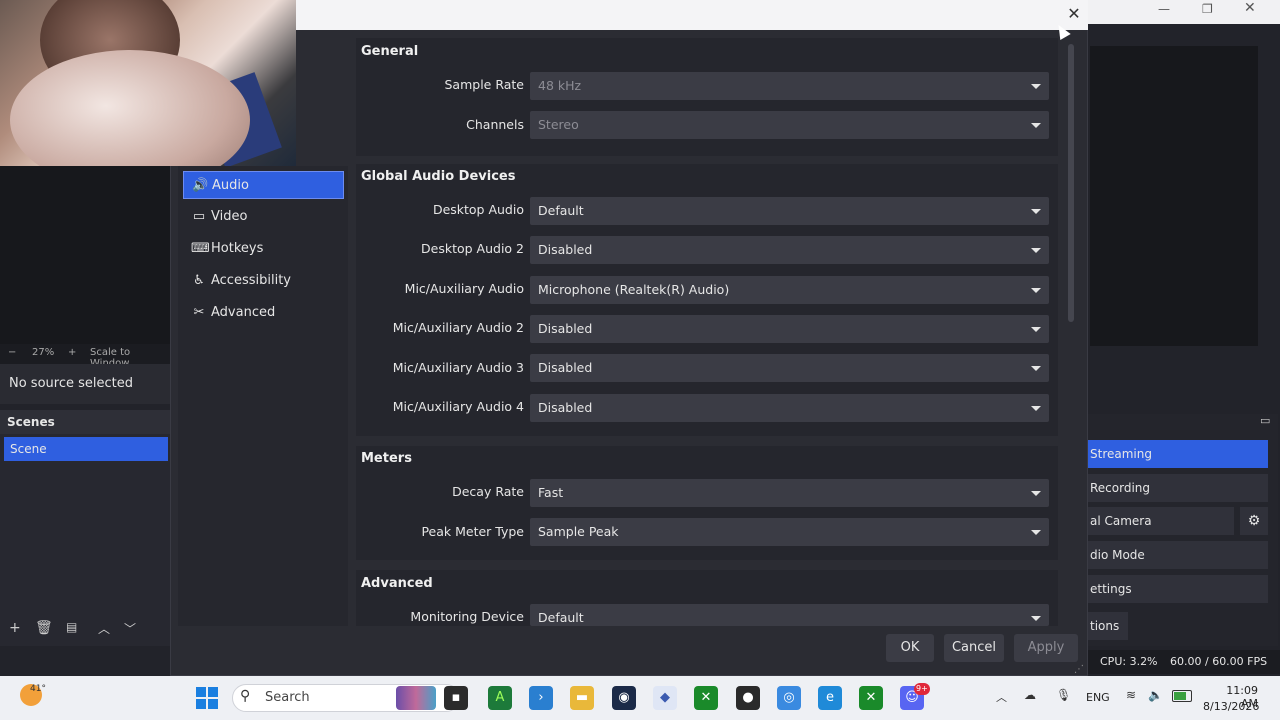 Image resolution: width=1280 pixels, height=720 pixels. I want to click on discord-badge: 9+, so click(922, 689).